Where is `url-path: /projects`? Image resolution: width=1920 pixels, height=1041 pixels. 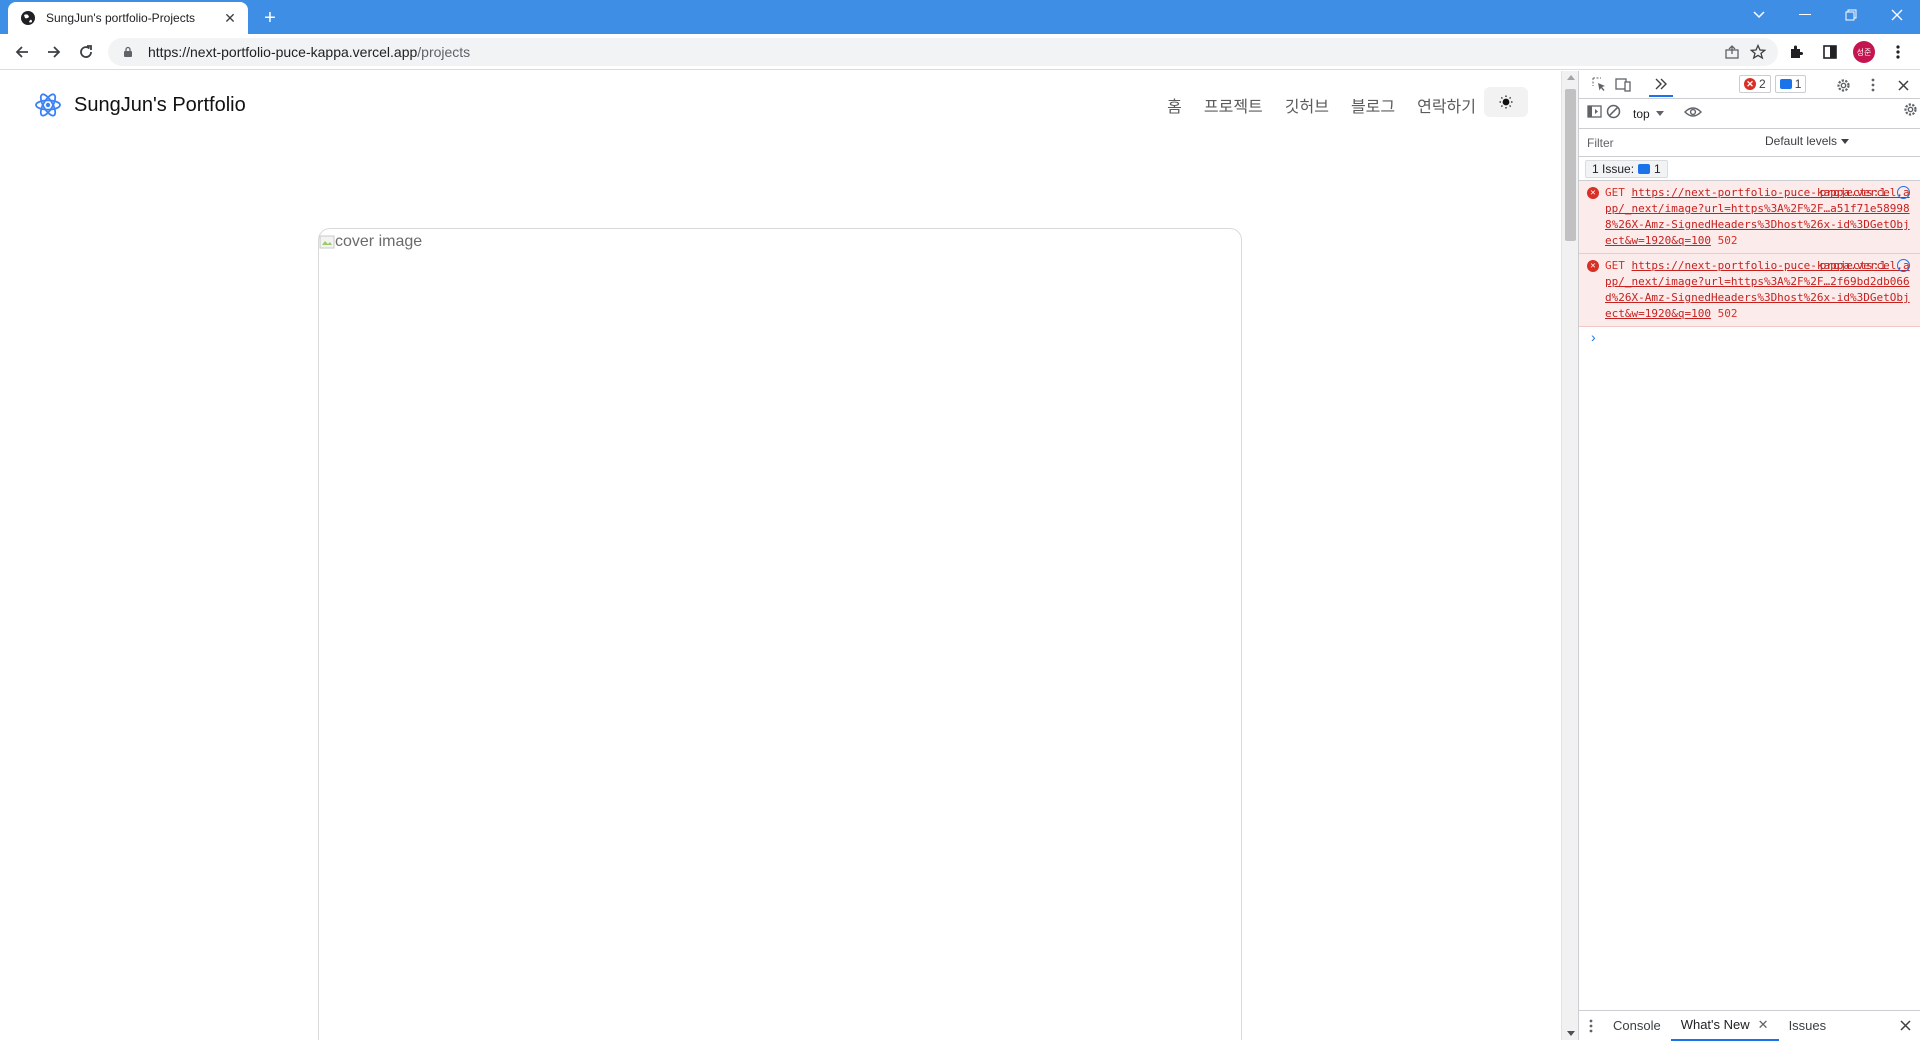
url-path: /projects is located at coordinates (444, 52).